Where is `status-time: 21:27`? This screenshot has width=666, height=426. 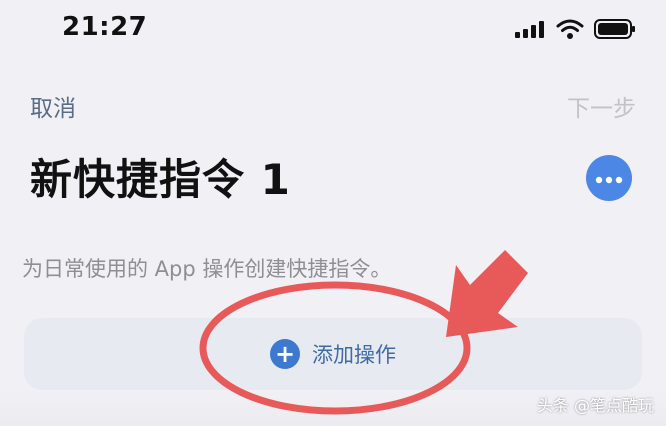
status-time: 21:27 is located at coordinates (105, 27).